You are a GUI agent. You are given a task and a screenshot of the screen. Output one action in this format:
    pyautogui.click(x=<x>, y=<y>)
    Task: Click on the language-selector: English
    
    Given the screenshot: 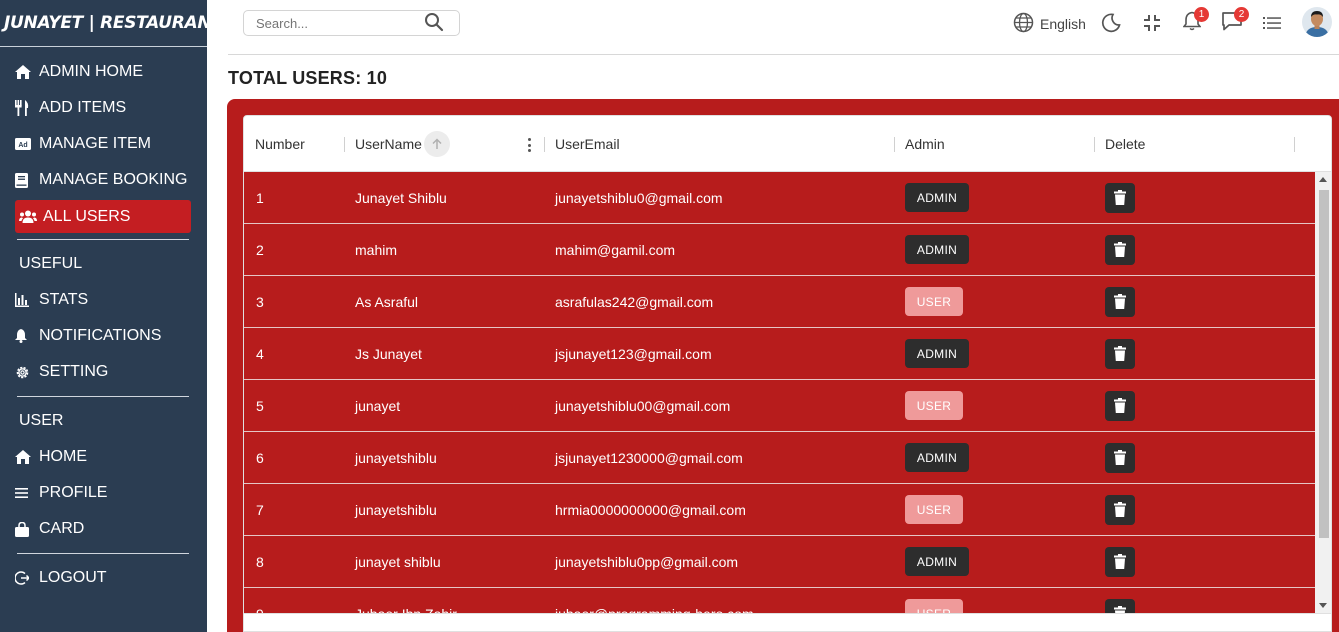 What is the action you would take?
    pyautogui.click(x=1049, y=24)
    